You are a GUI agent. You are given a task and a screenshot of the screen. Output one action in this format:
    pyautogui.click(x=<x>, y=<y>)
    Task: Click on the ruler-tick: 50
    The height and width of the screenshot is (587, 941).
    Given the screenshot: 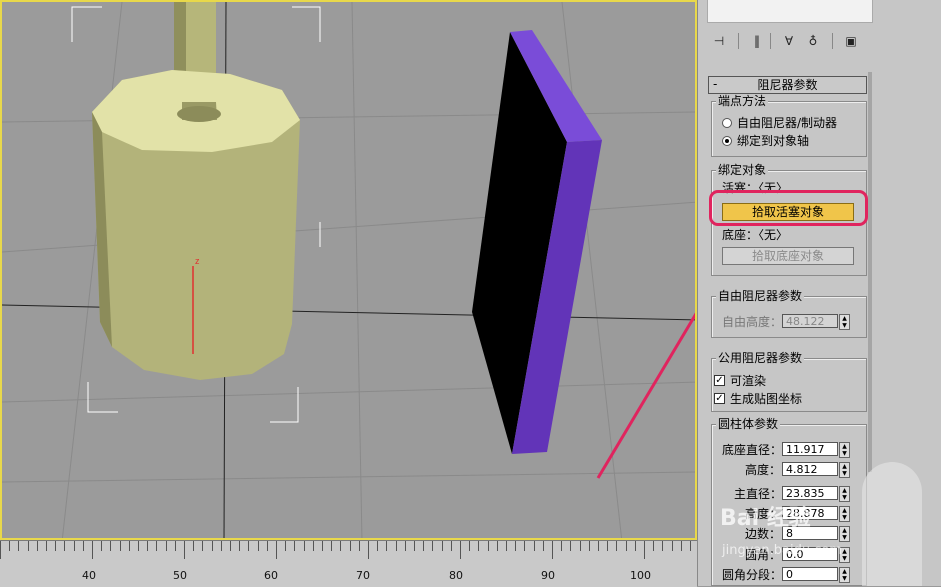 What is the action you would take?
    pyautogui.click(x=180, y=575)
    